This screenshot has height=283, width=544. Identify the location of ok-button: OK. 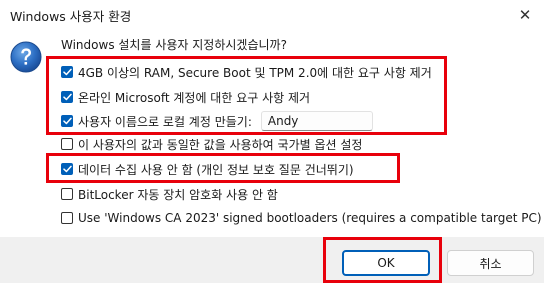
(386, 263).